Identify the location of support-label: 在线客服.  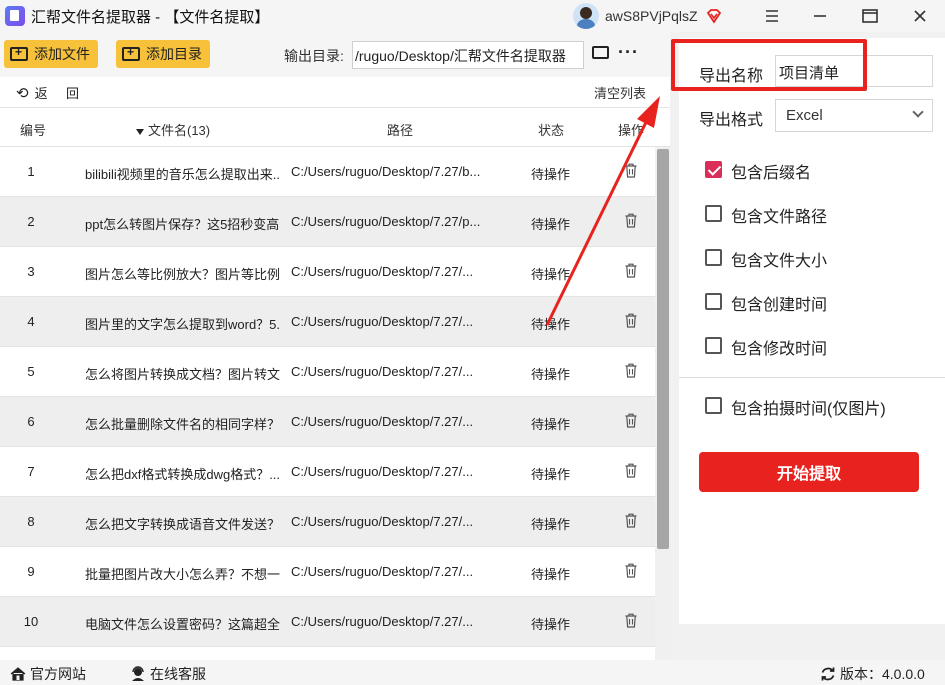
(178, 674).